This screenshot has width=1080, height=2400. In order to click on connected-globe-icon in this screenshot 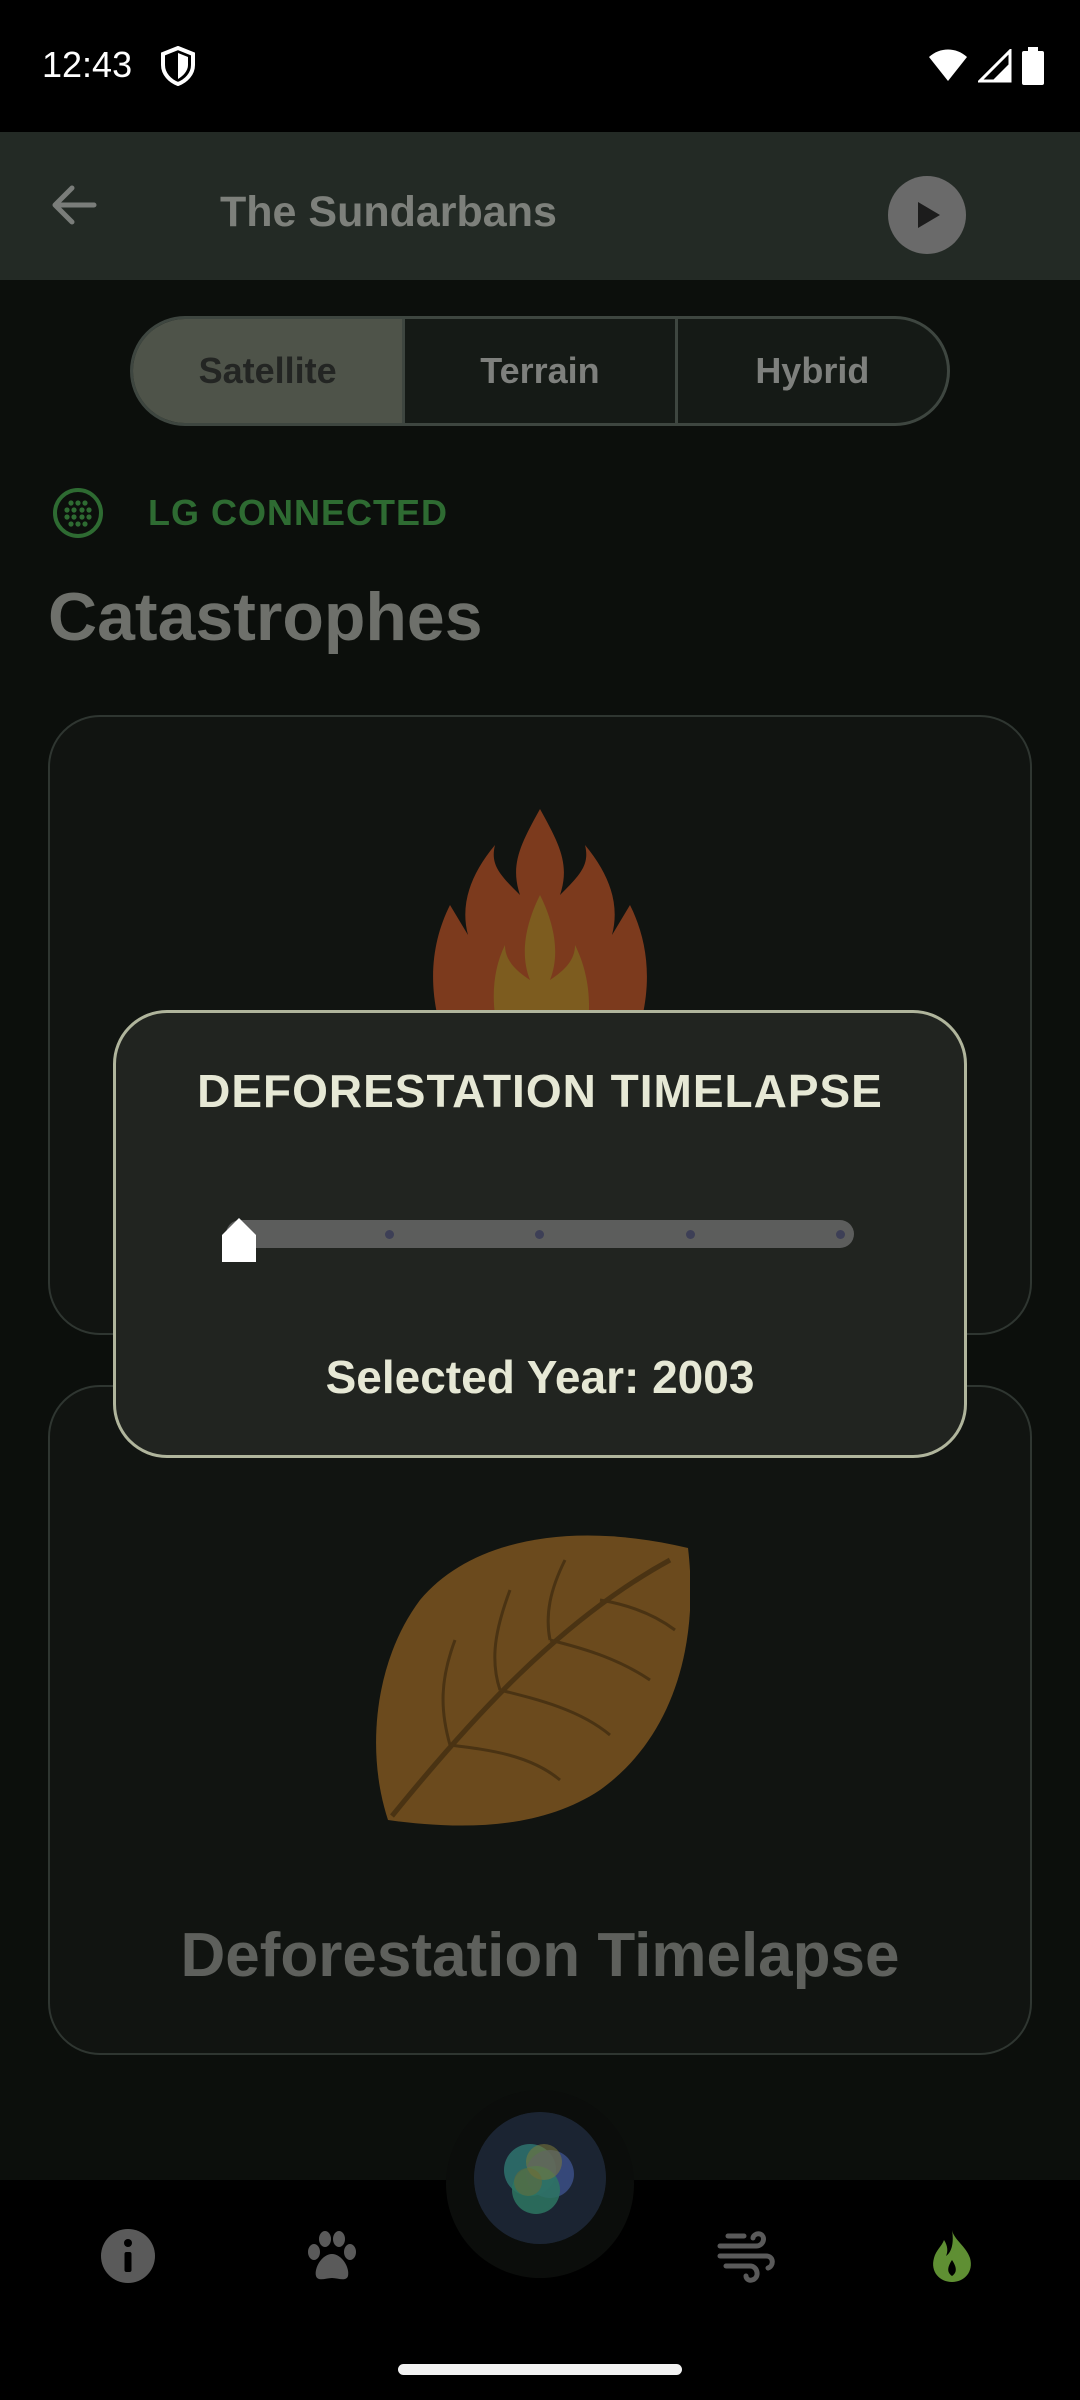, I will do `click(78, 513)`.